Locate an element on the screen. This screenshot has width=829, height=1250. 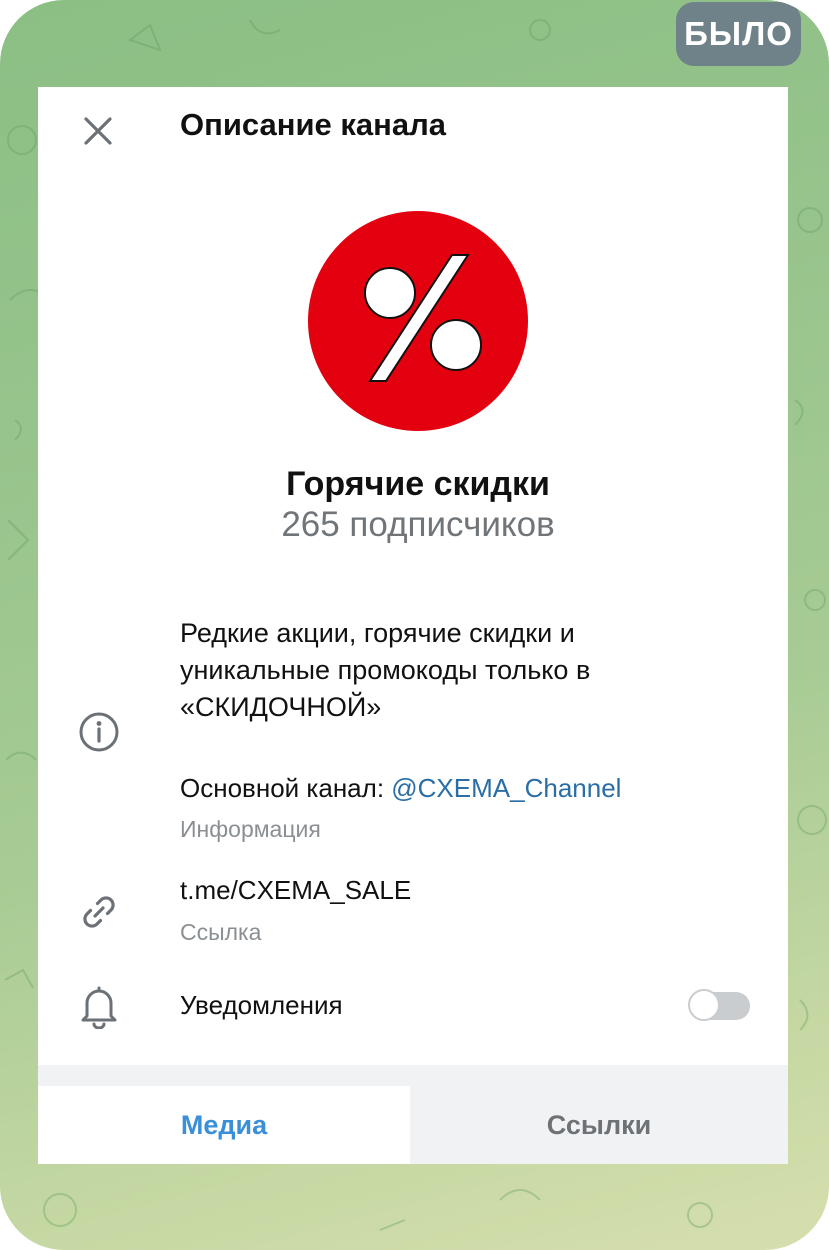
channel-avatar is located at coordinates (418, 321).